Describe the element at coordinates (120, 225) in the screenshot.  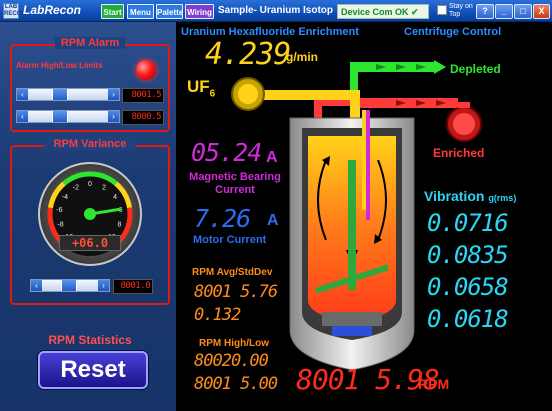
I see `gauge-tick-label: 8` at that location.